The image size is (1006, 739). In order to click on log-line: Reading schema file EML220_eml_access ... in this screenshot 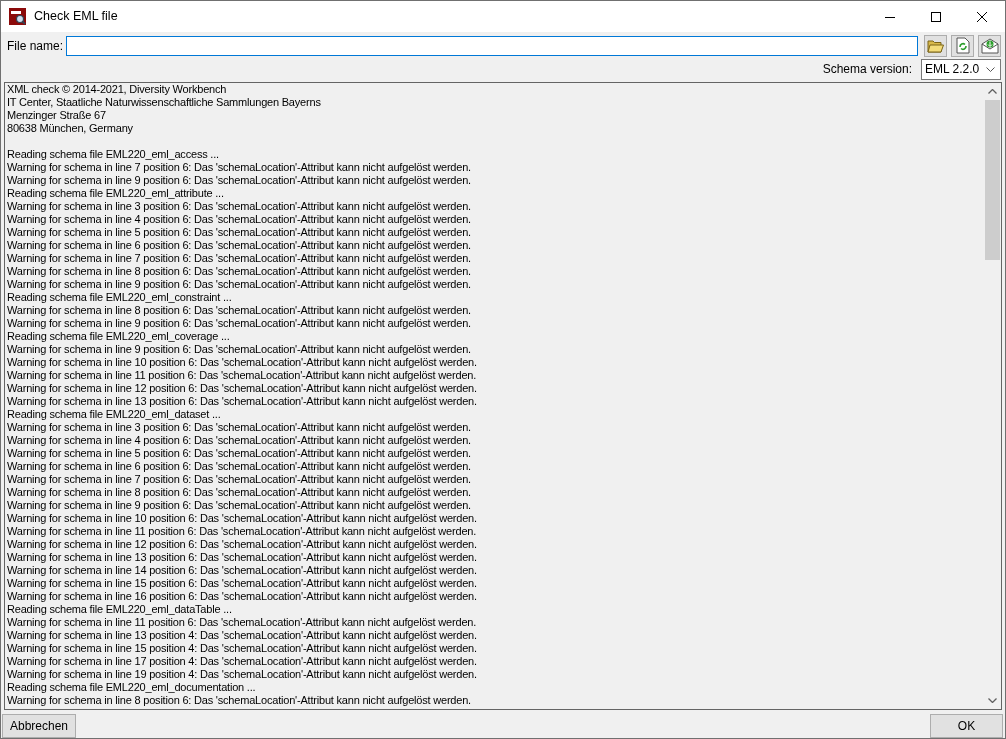, I will do `click(113, 154)`.